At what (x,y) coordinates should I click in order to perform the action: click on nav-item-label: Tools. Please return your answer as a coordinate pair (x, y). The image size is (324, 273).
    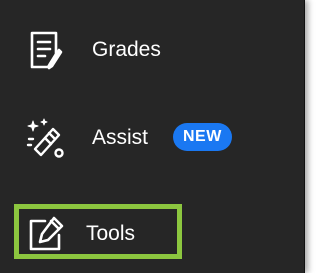
    Looking at the image, I should click on (111, 233).